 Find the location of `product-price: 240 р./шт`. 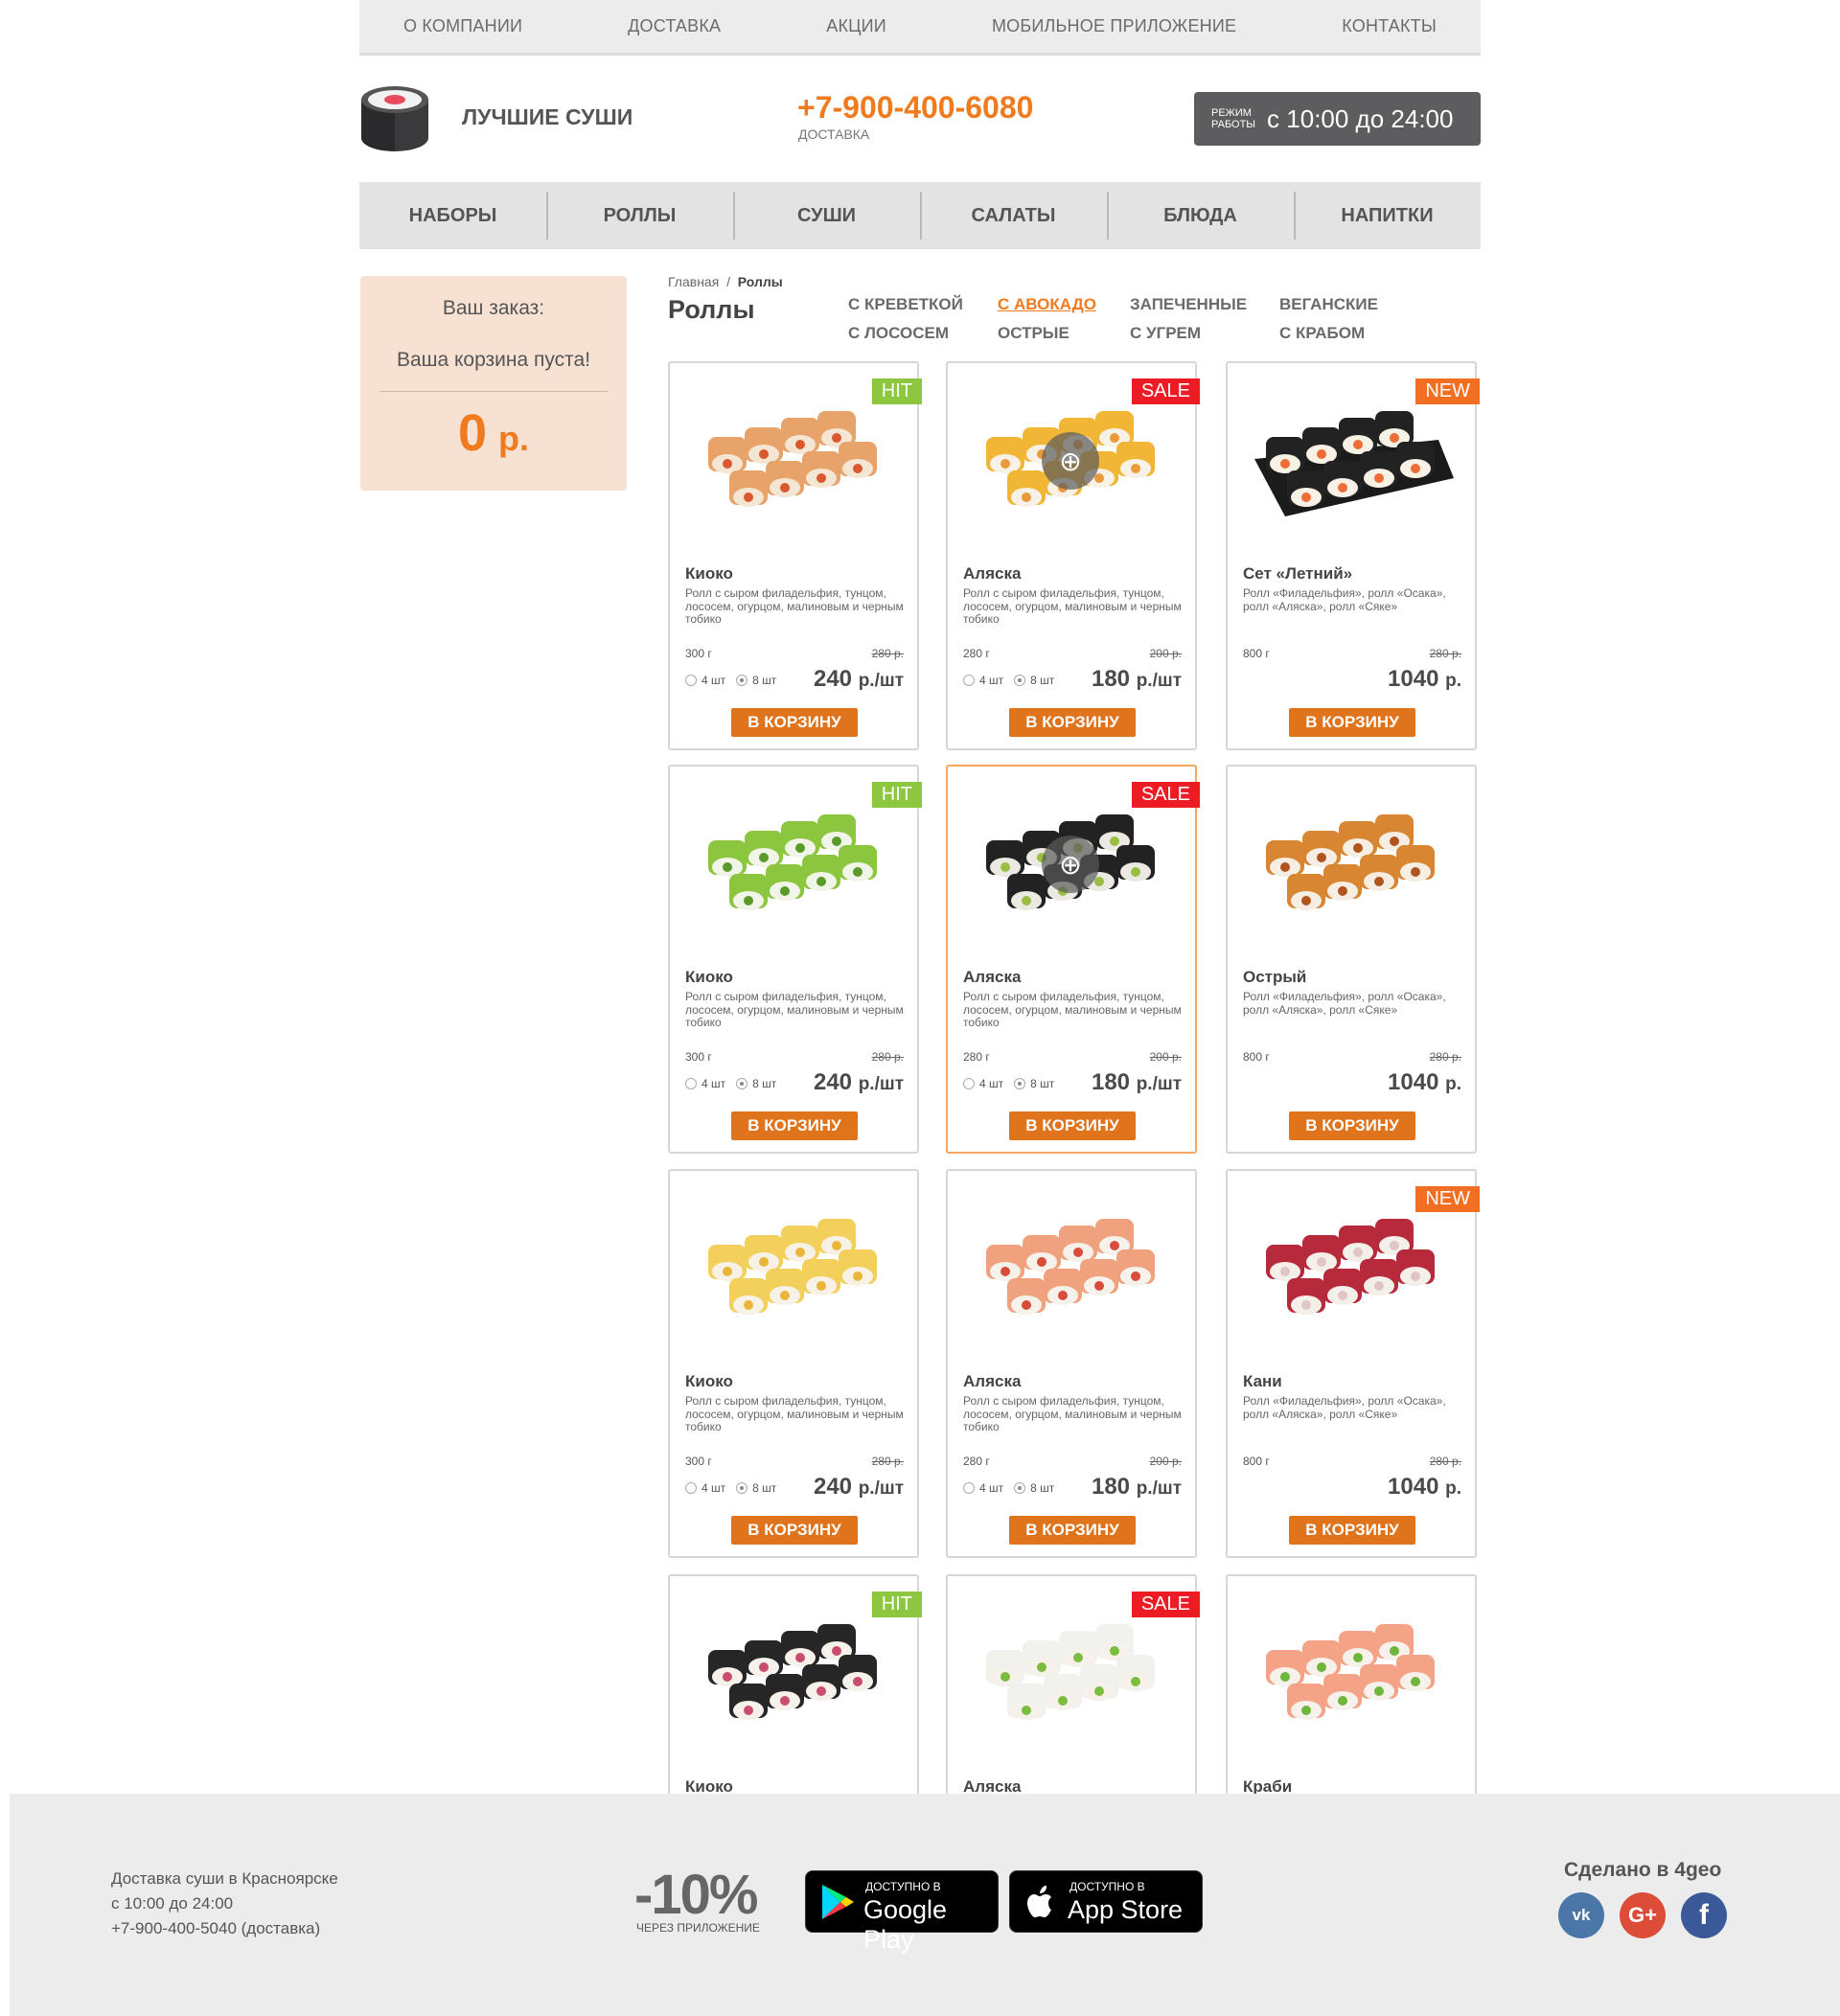

product-price: 240 р./шт is located at coordinates (858, 679).